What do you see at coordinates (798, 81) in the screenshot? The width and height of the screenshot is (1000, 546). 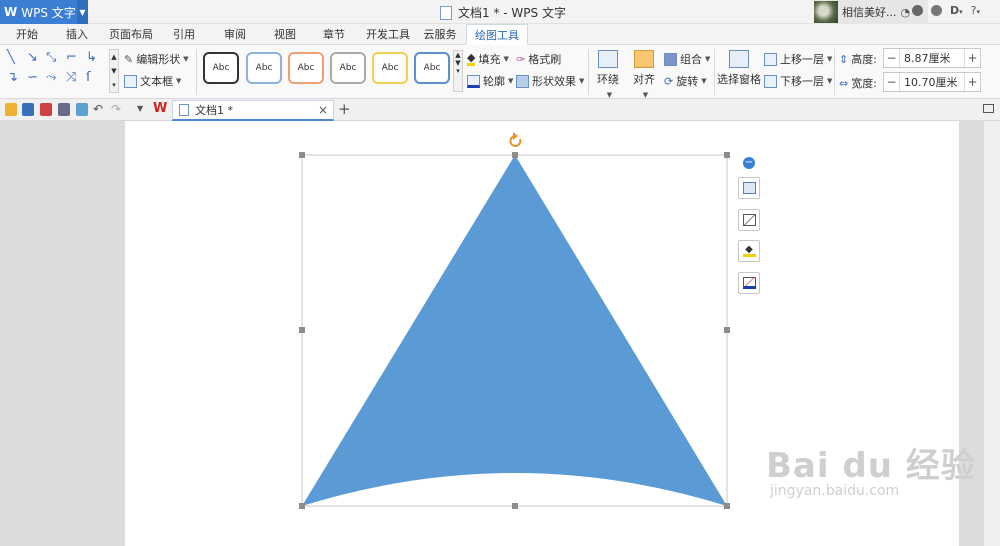 I see `send-backward-button: 下移一层 ▼` at bounding box center [798, 81].